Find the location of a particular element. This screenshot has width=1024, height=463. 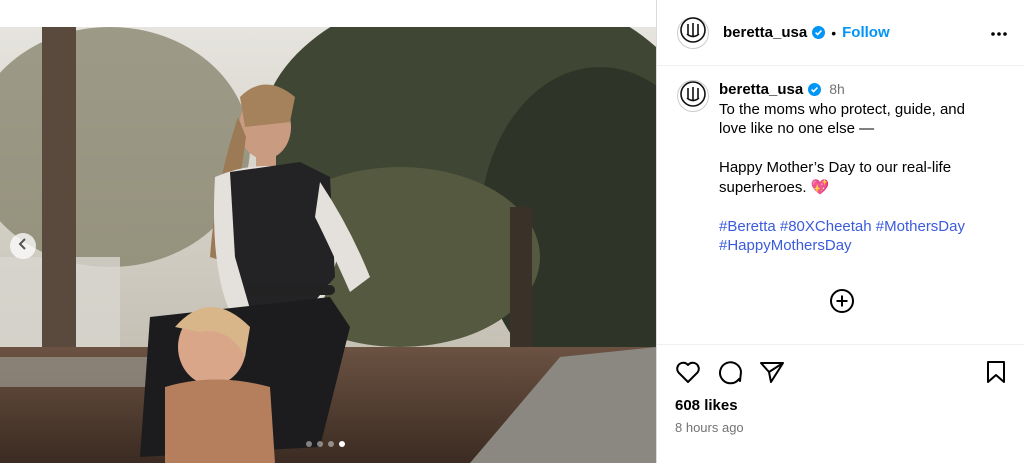

caption-username: beretta_usa is located at coordinates (761, 90).